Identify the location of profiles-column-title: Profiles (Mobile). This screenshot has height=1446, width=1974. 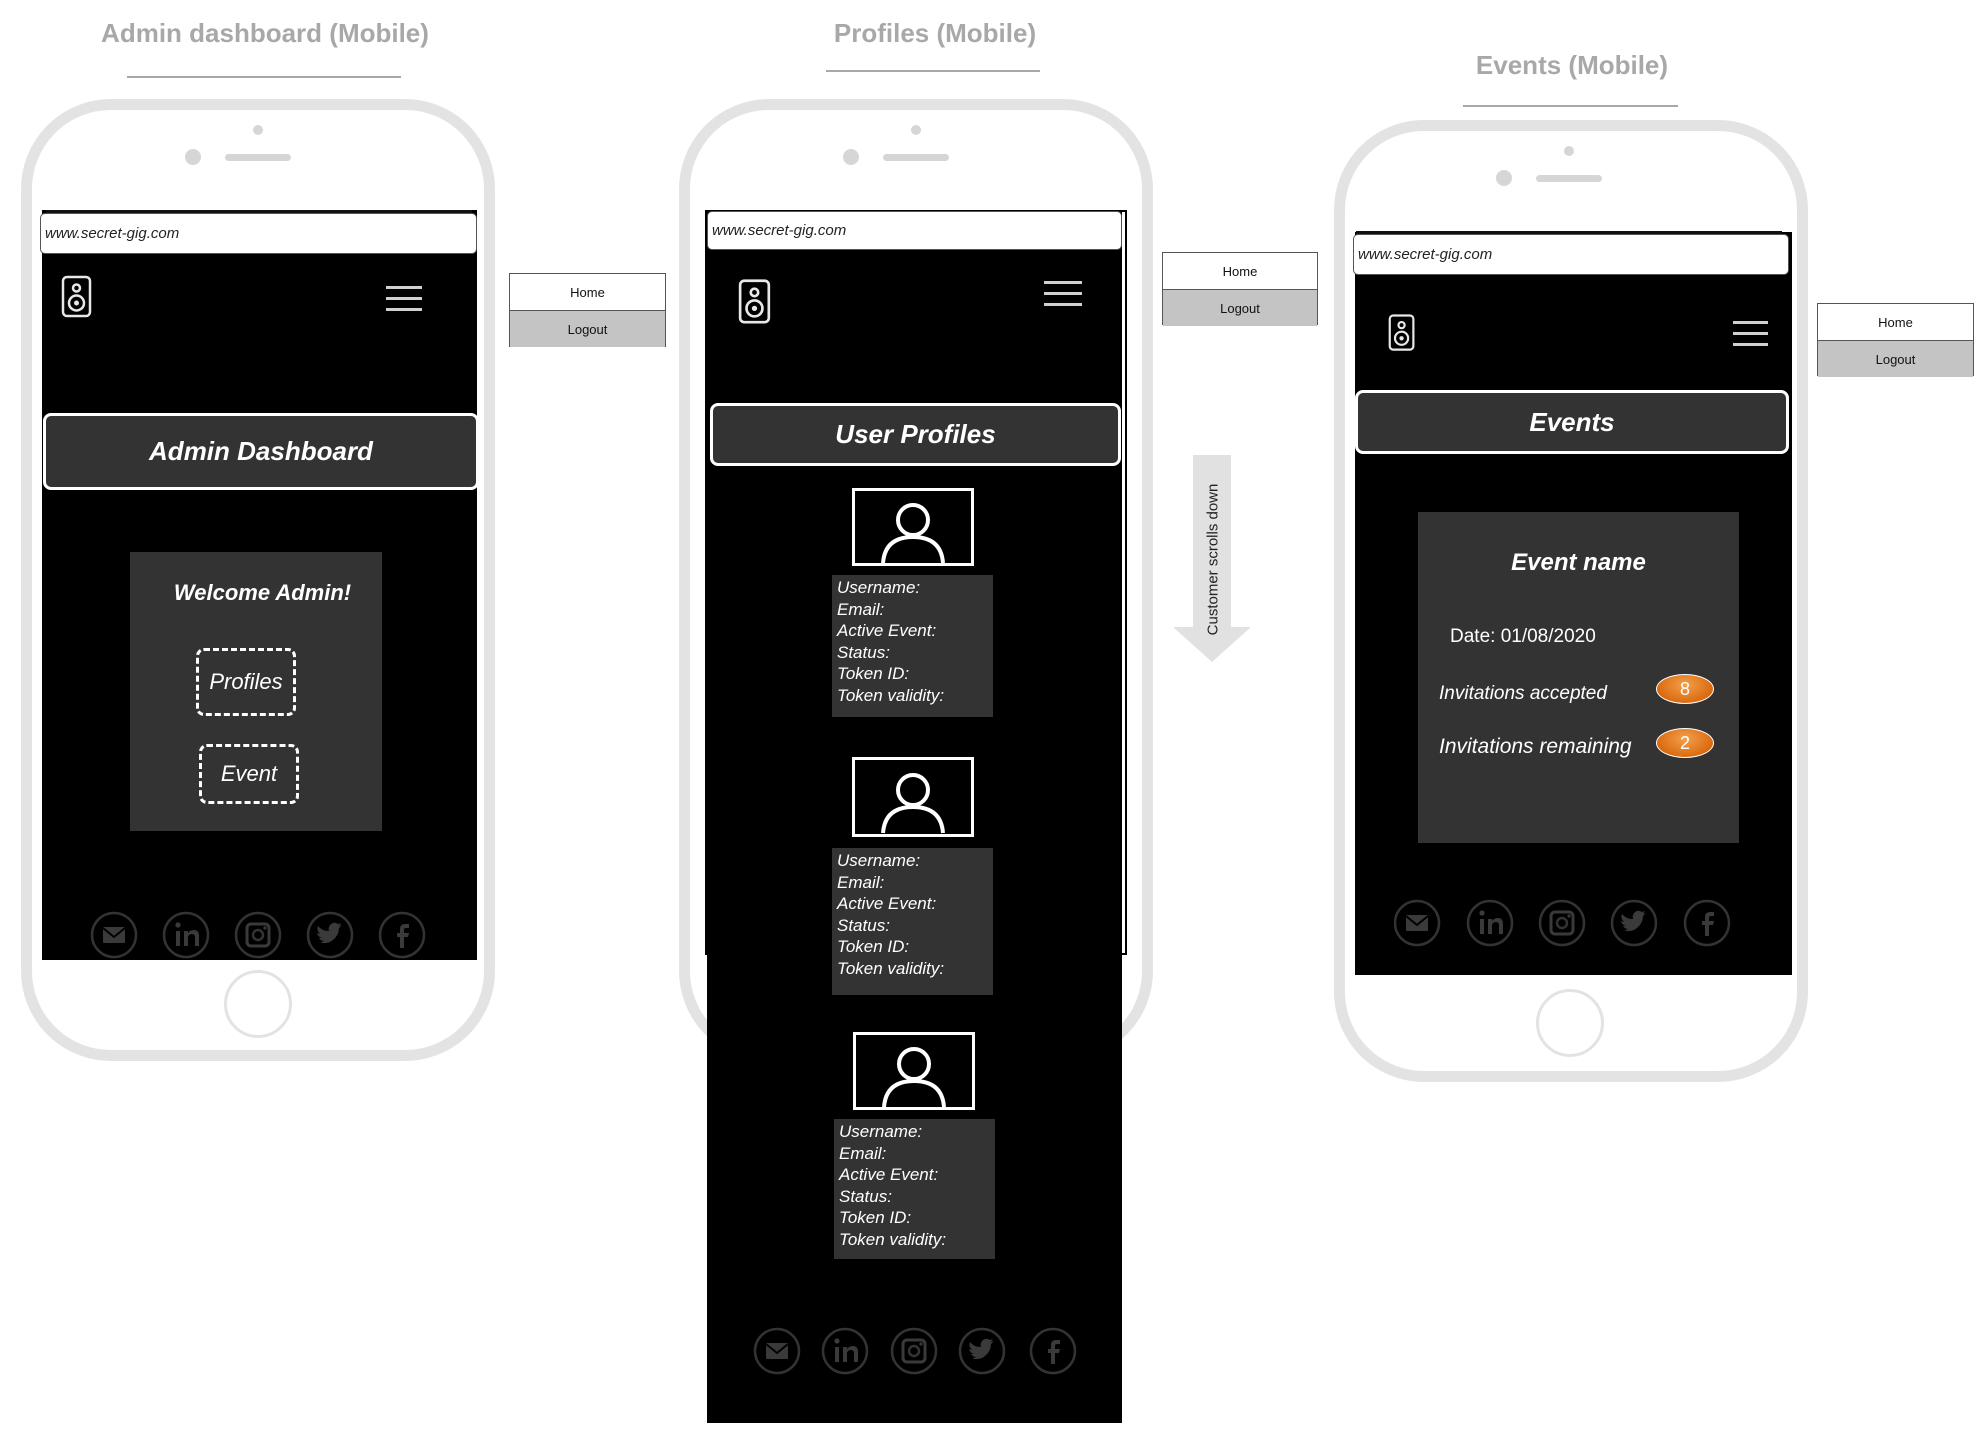
(935, 33).